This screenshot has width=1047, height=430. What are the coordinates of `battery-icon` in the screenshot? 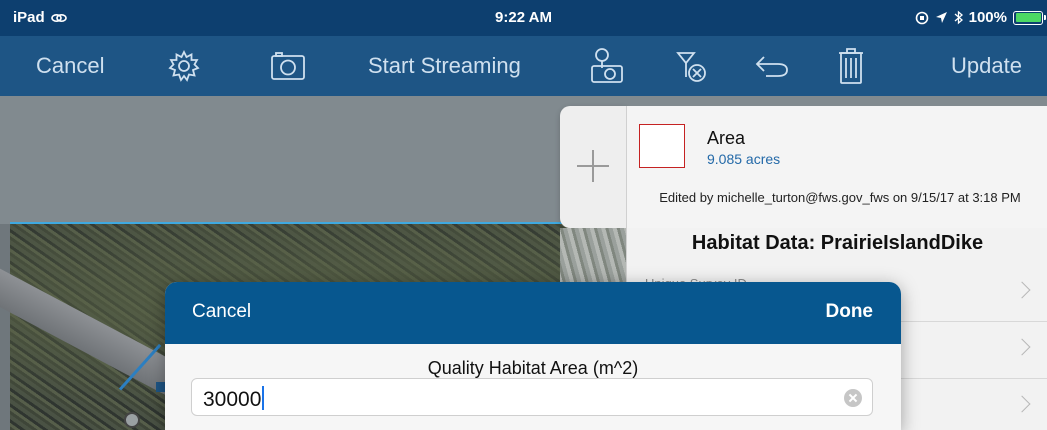 It's located at (1029, 17).